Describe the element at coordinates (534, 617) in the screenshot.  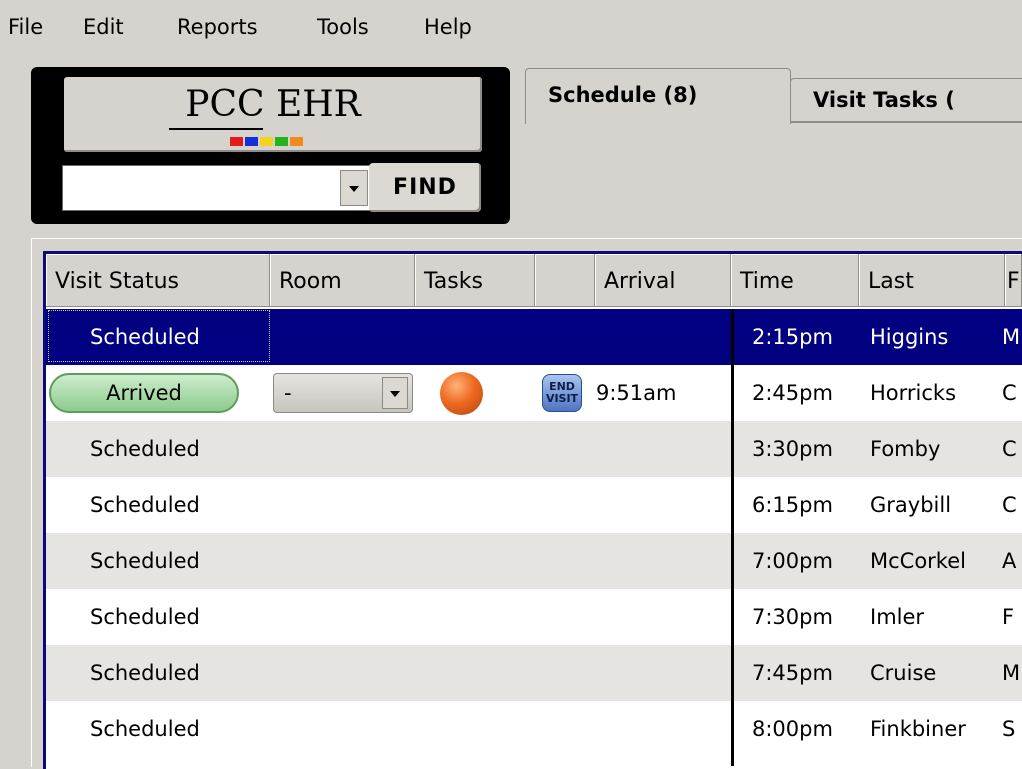
I see `table-row: Scheduled 7:30pm Imler F` at that location.